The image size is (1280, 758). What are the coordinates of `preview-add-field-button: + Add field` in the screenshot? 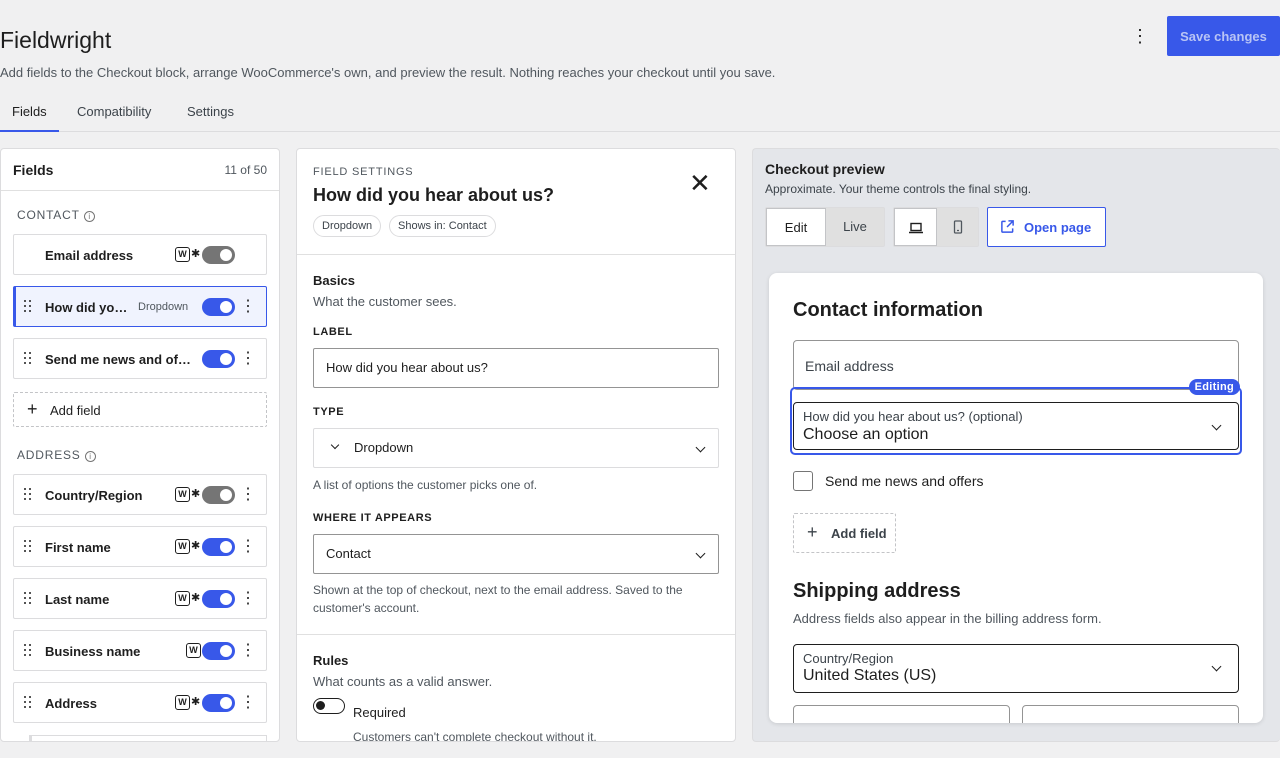 It's located at (844, 533).